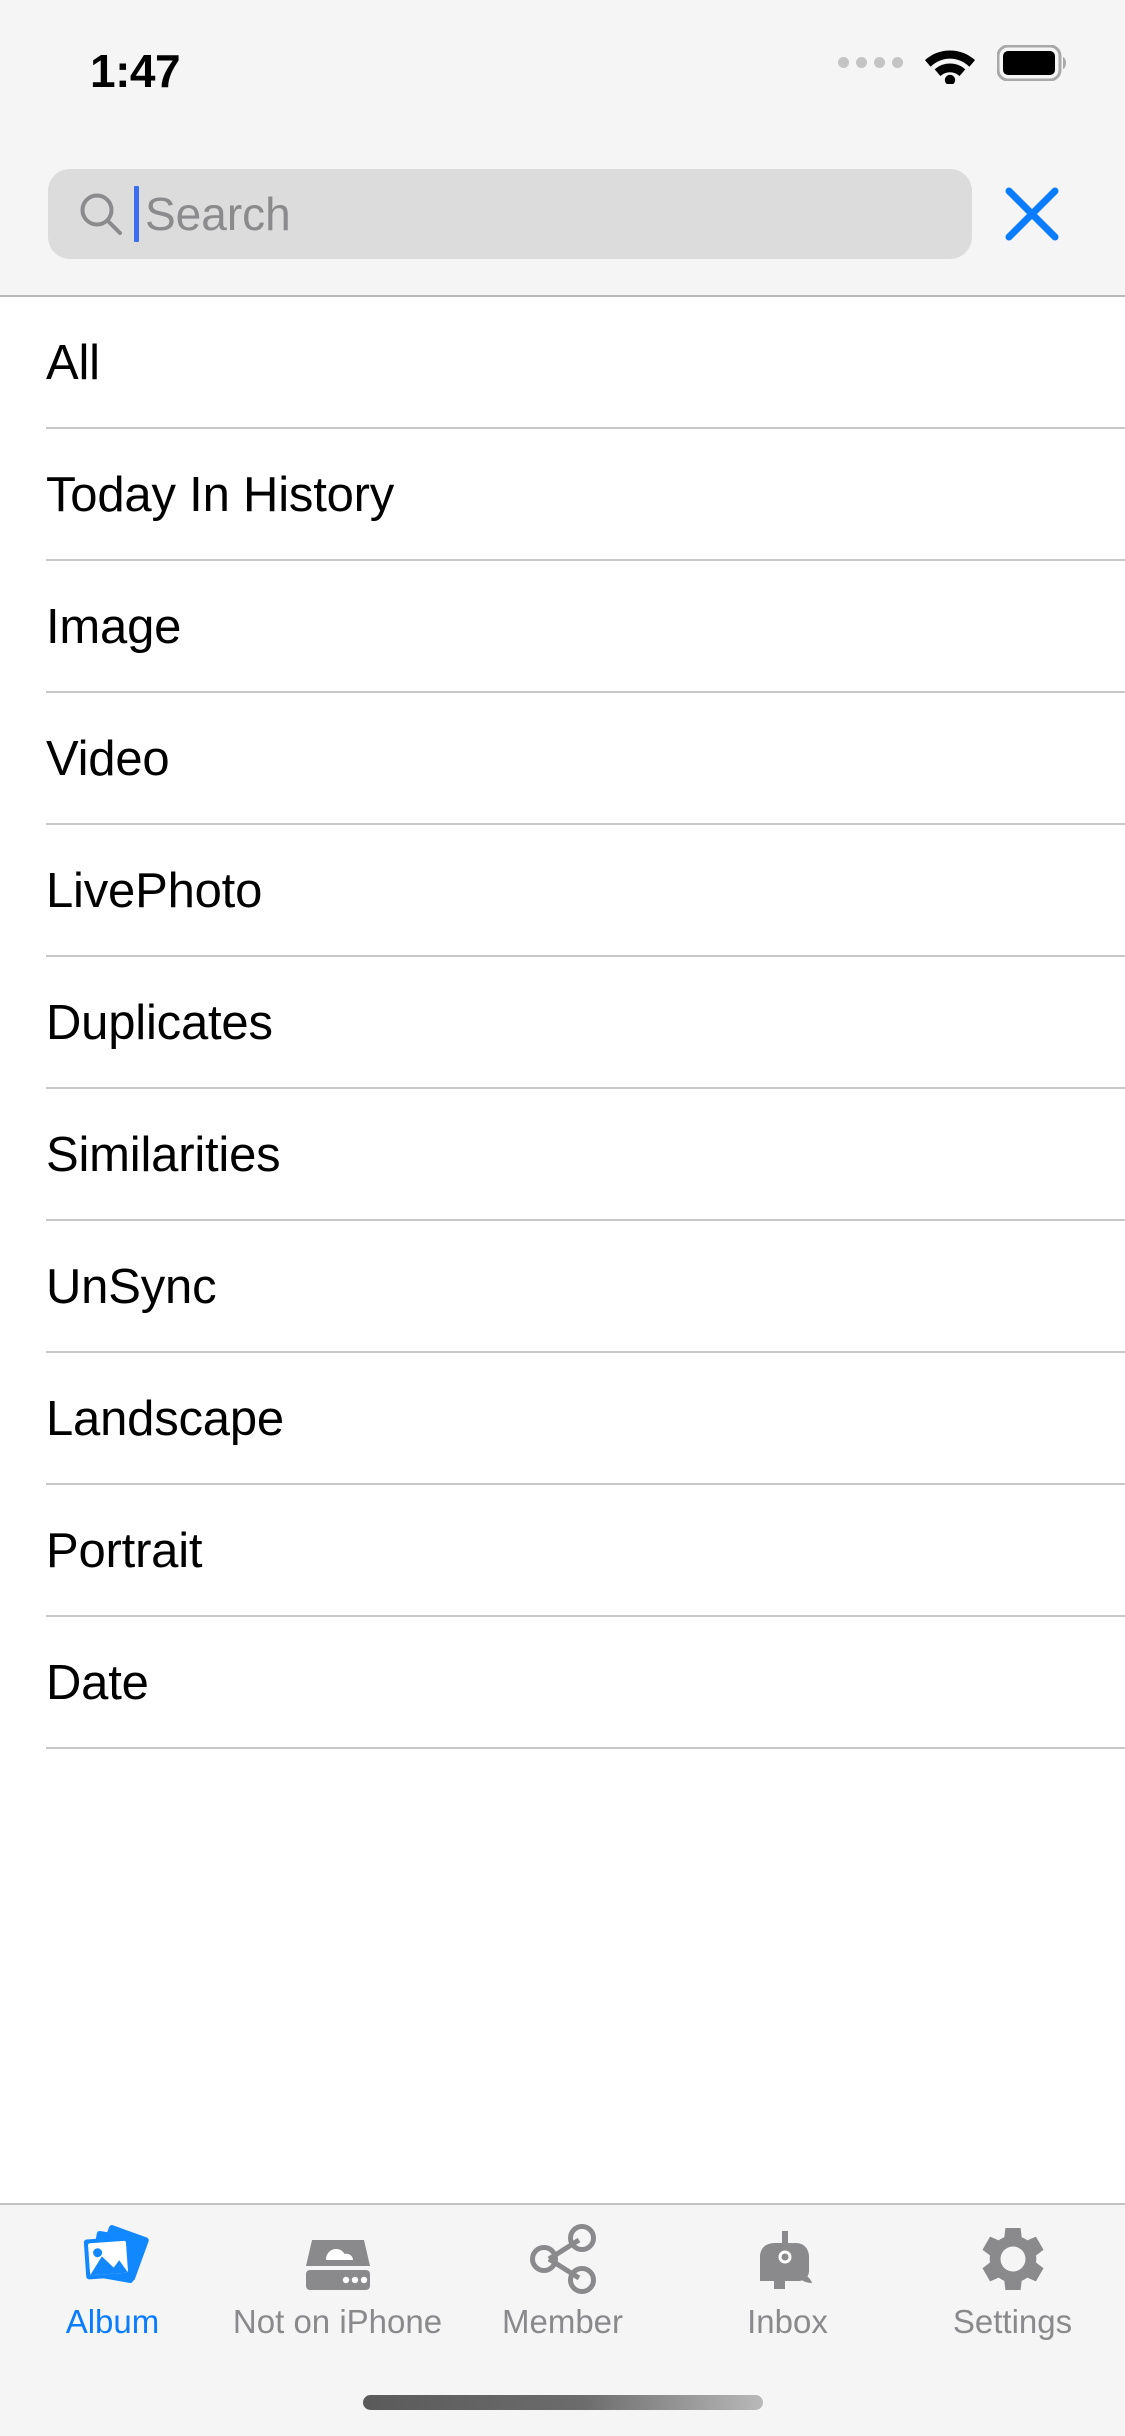  Describe the element at coordinates (562, 759) in the screenshot. I see `list-item: Video` at that location.